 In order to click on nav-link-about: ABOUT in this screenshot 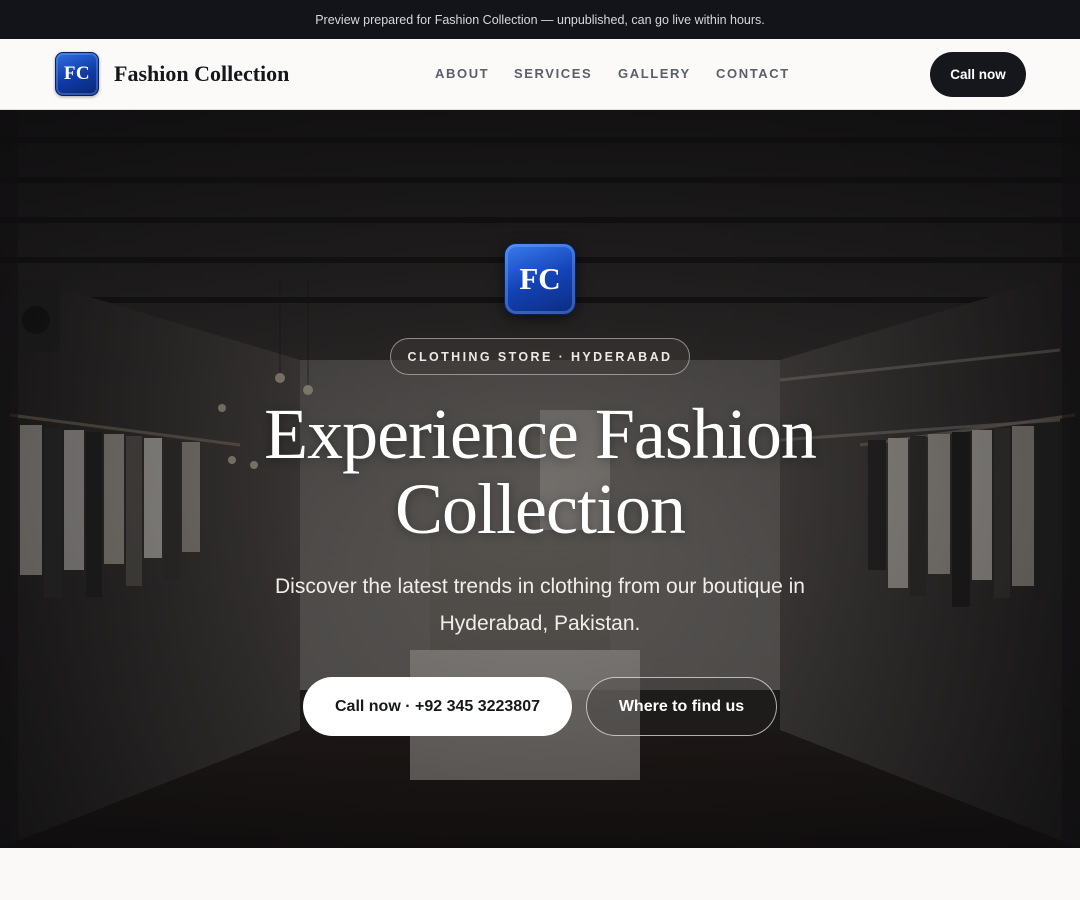, I will do `click(462, 73)`.